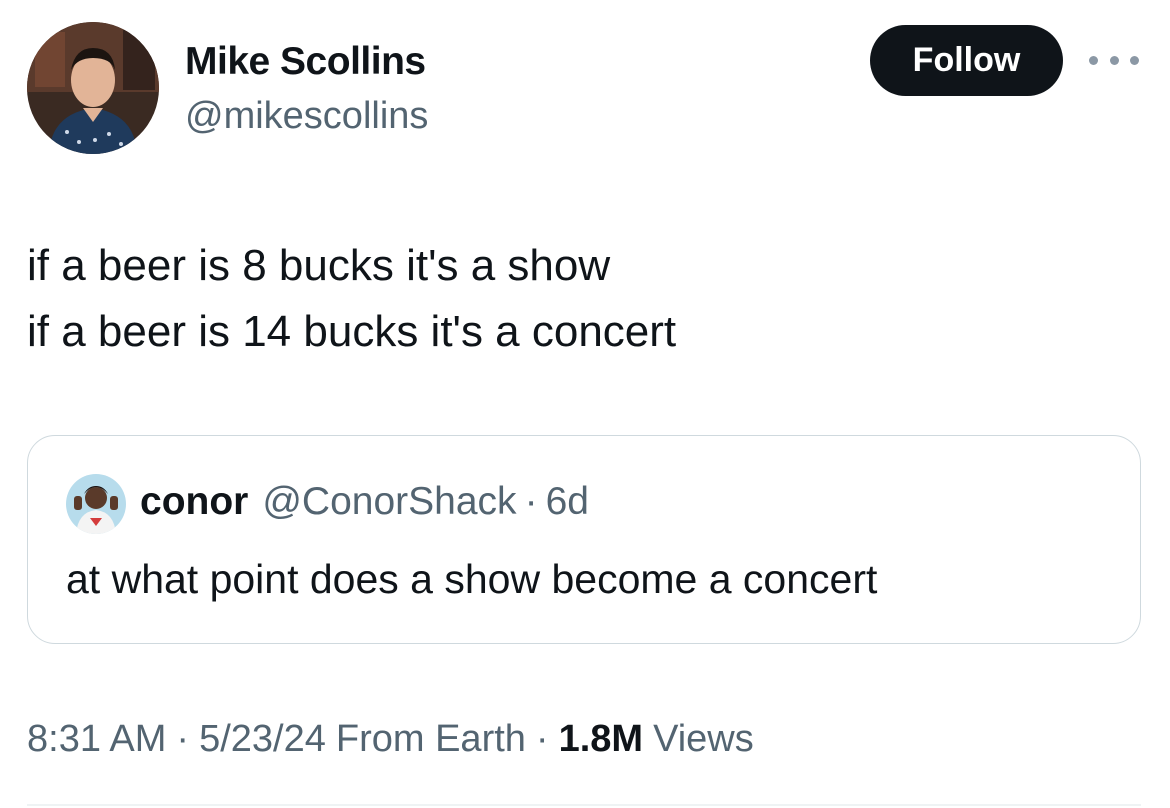  Describe the element at coordinates (389, 502) in the screenshot. I see `quoted-author-handle: @ConorShack` at that location.